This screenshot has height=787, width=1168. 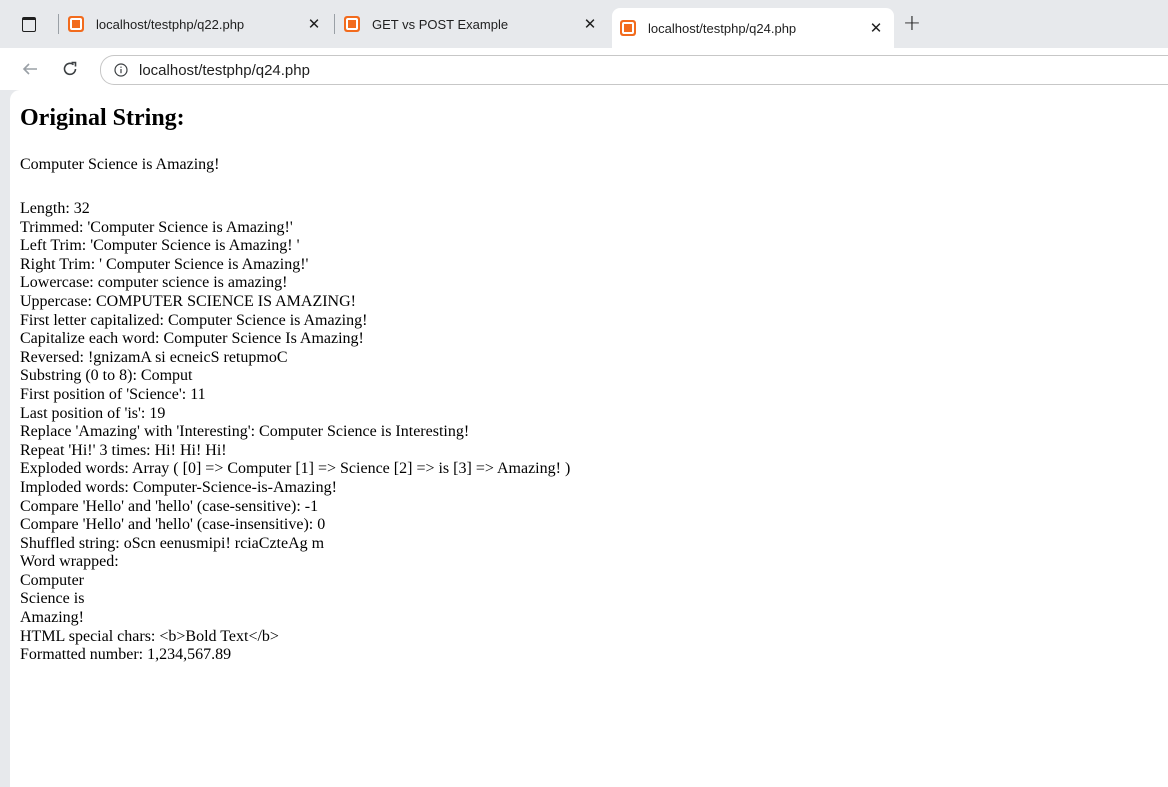 I want to click on output-line: Computer, so click(x=52, y=580).